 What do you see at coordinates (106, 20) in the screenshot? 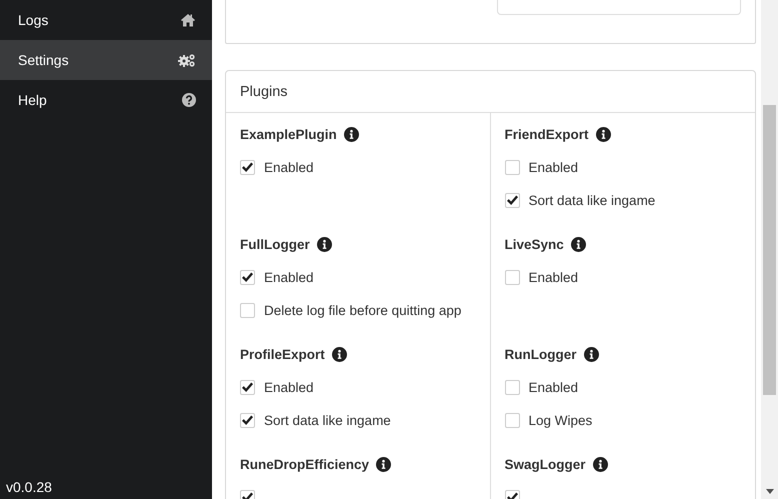
I see `sidebar-item: Logs` at bounding box center [106, 20].